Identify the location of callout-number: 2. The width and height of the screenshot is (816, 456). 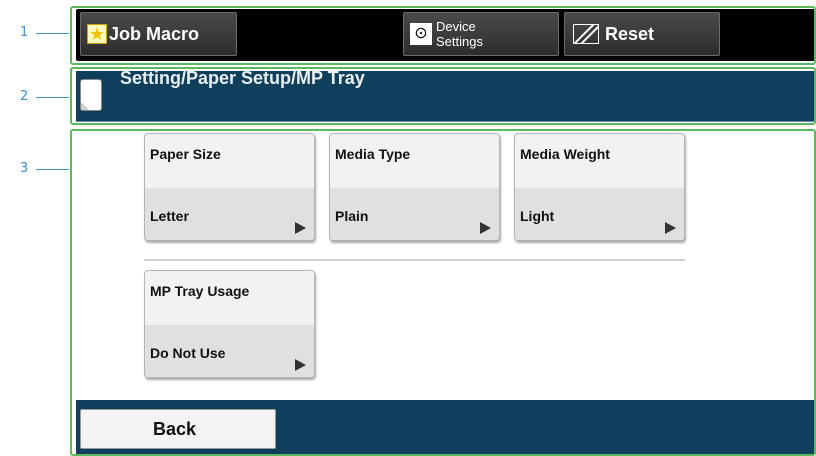
(24, 96).